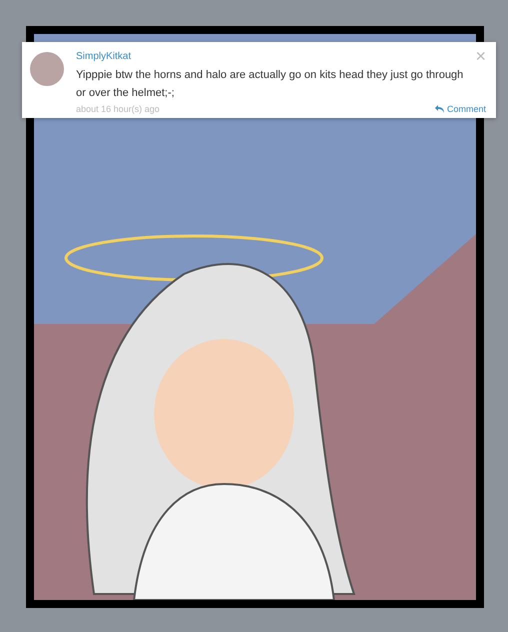 The width and height of the screenshot is (508, 632). Describe the element at coordinates (439, 109) in the screenshot. I see `reply-arrow-icon` at that location.